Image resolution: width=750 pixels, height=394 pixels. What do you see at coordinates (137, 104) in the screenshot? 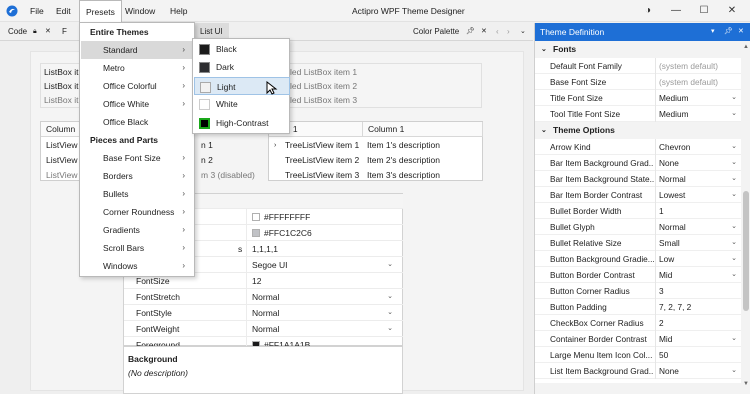
I see `menu-item-office-white: Office White ›` at bounding box center [137, 104].